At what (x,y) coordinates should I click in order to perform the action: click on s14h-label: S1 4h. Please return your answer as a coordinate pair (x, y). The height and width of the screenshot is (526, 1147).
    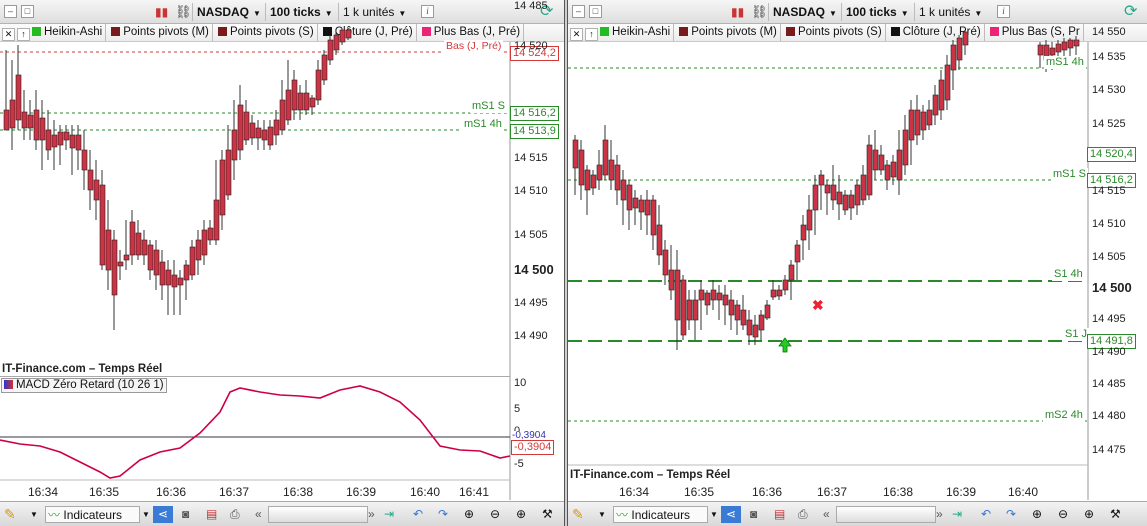
    Looking at the image, I should click on (1068, 274).